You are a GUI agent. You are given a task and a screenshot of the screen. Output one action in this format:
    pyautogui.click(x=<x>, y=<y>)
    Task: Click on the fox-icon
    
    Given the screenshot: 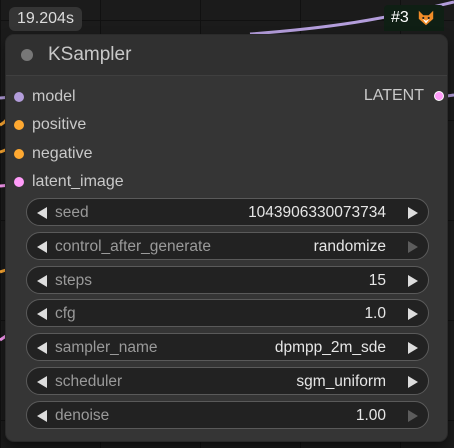 What is the action you would take?
    pyautogui.click(x=425, y=18)
    